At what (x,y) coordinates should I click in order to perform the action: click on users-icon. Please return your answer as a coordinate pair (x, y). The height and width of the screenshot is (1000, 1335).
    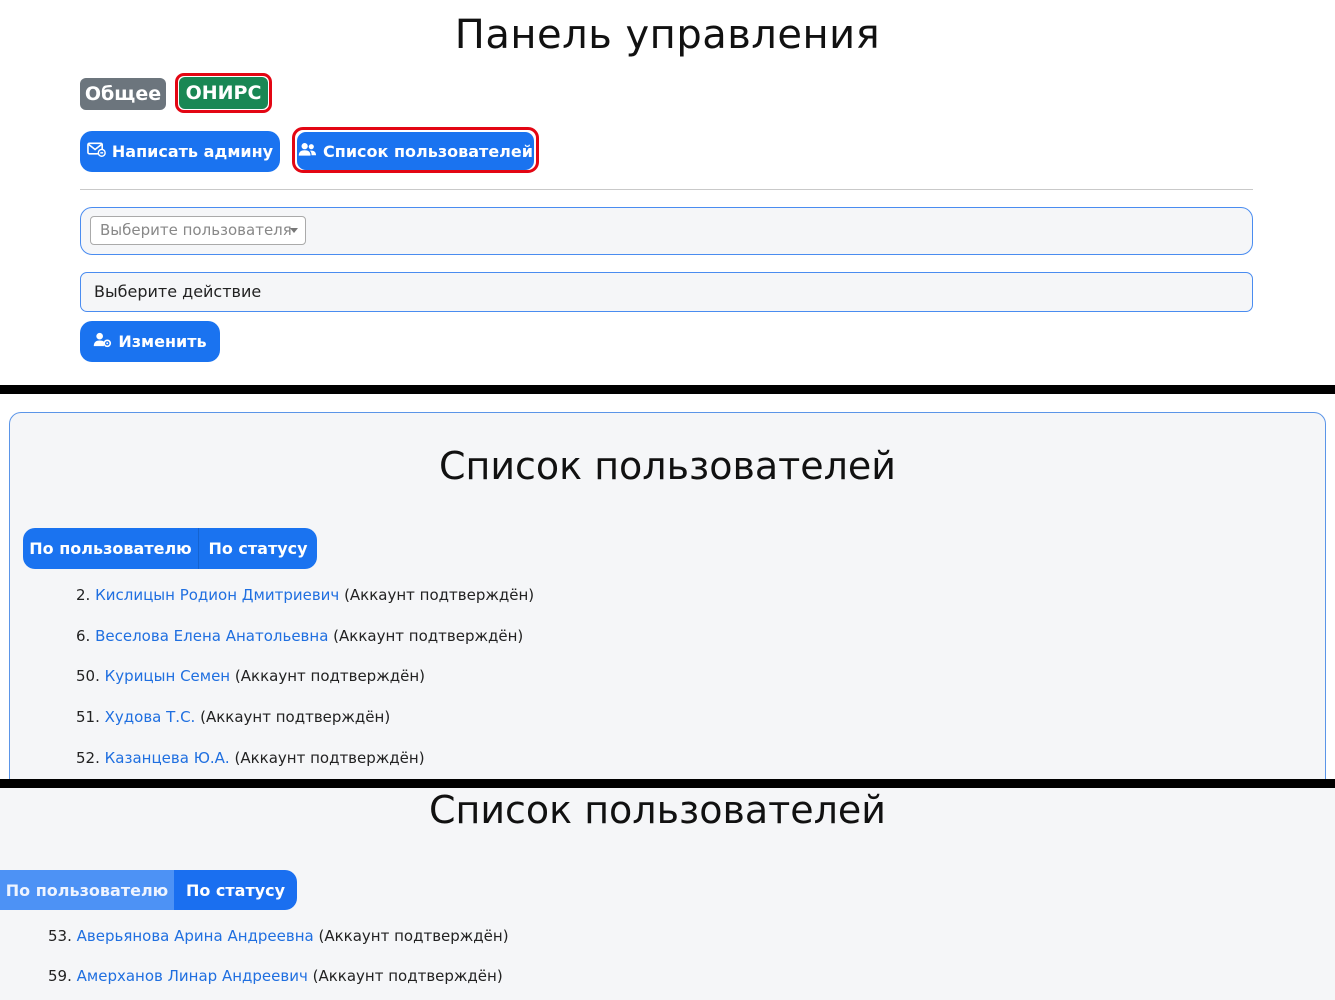
    Looking at the image, I should click on (307, 151).